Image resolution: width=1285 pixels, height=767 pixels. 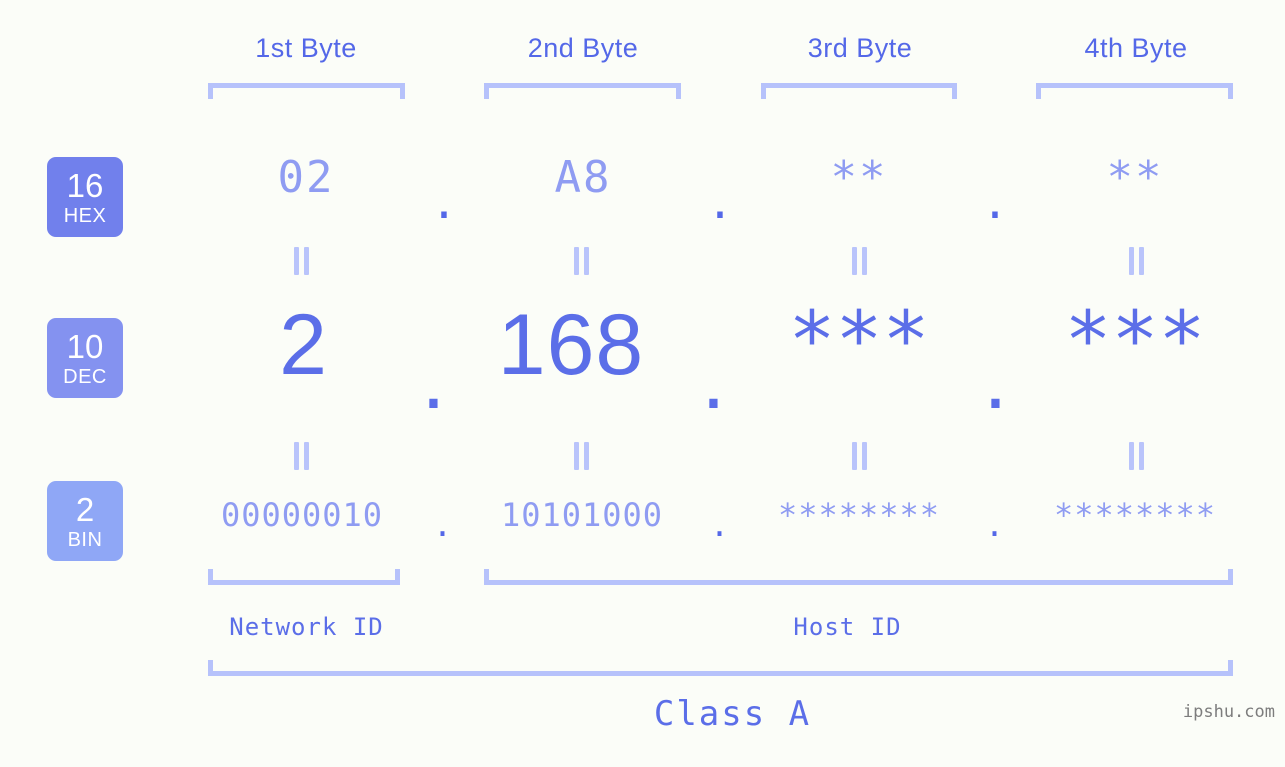 I want to click on radix-badge-hex-number: 16, so click(x=85, y=185).